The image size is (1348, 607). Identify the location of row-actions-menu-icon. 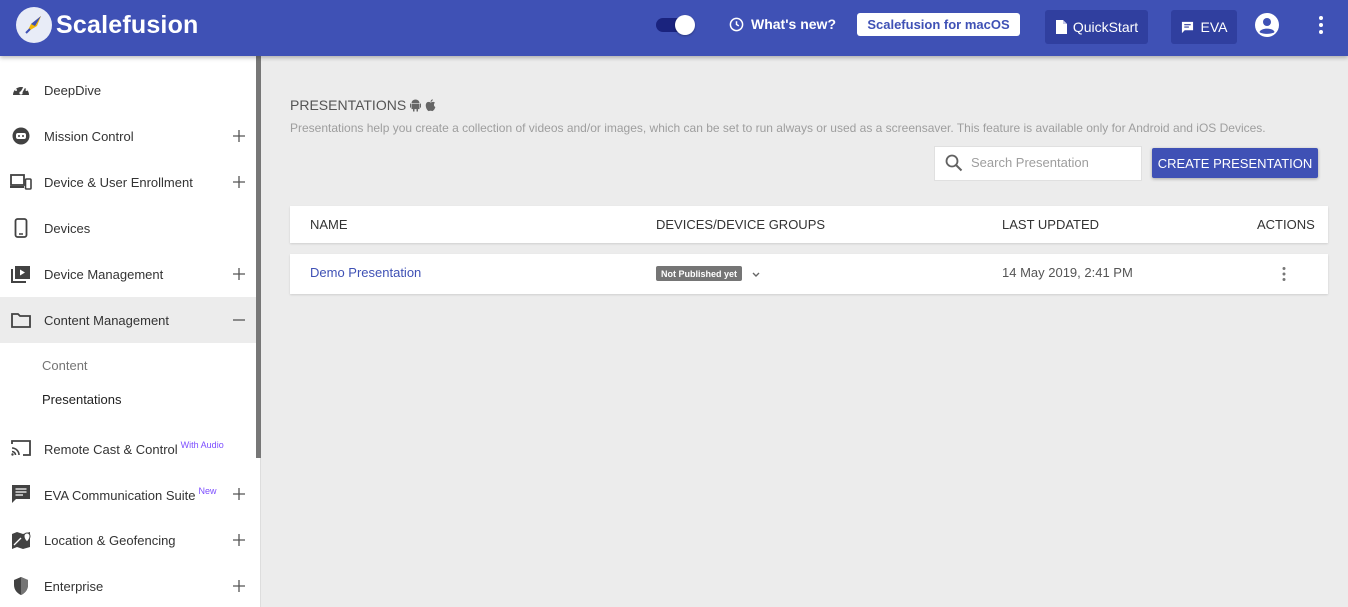
(1284, 276).